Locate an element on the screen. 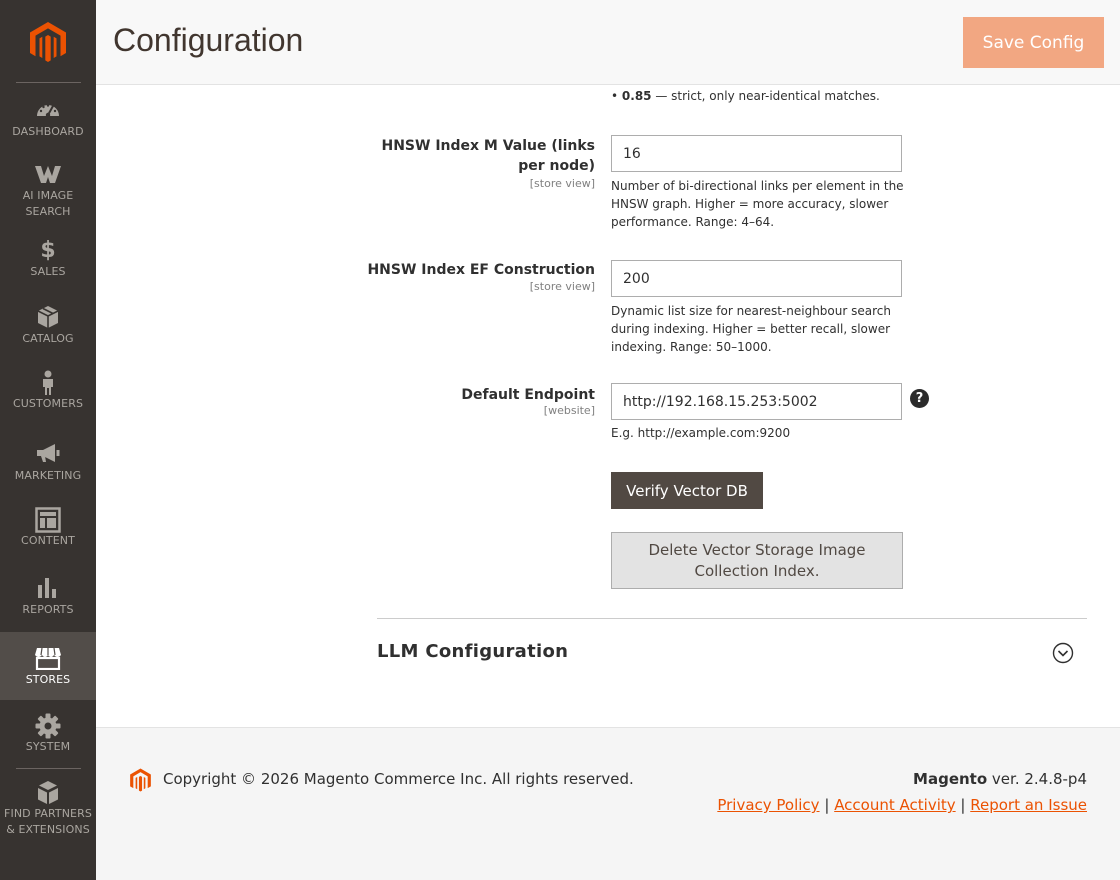 The height and width of the screenshot is (880, 1120). sidebar-item-ai-image-search: AI IMAGE SEARCH is located at coordinates (48, 191).